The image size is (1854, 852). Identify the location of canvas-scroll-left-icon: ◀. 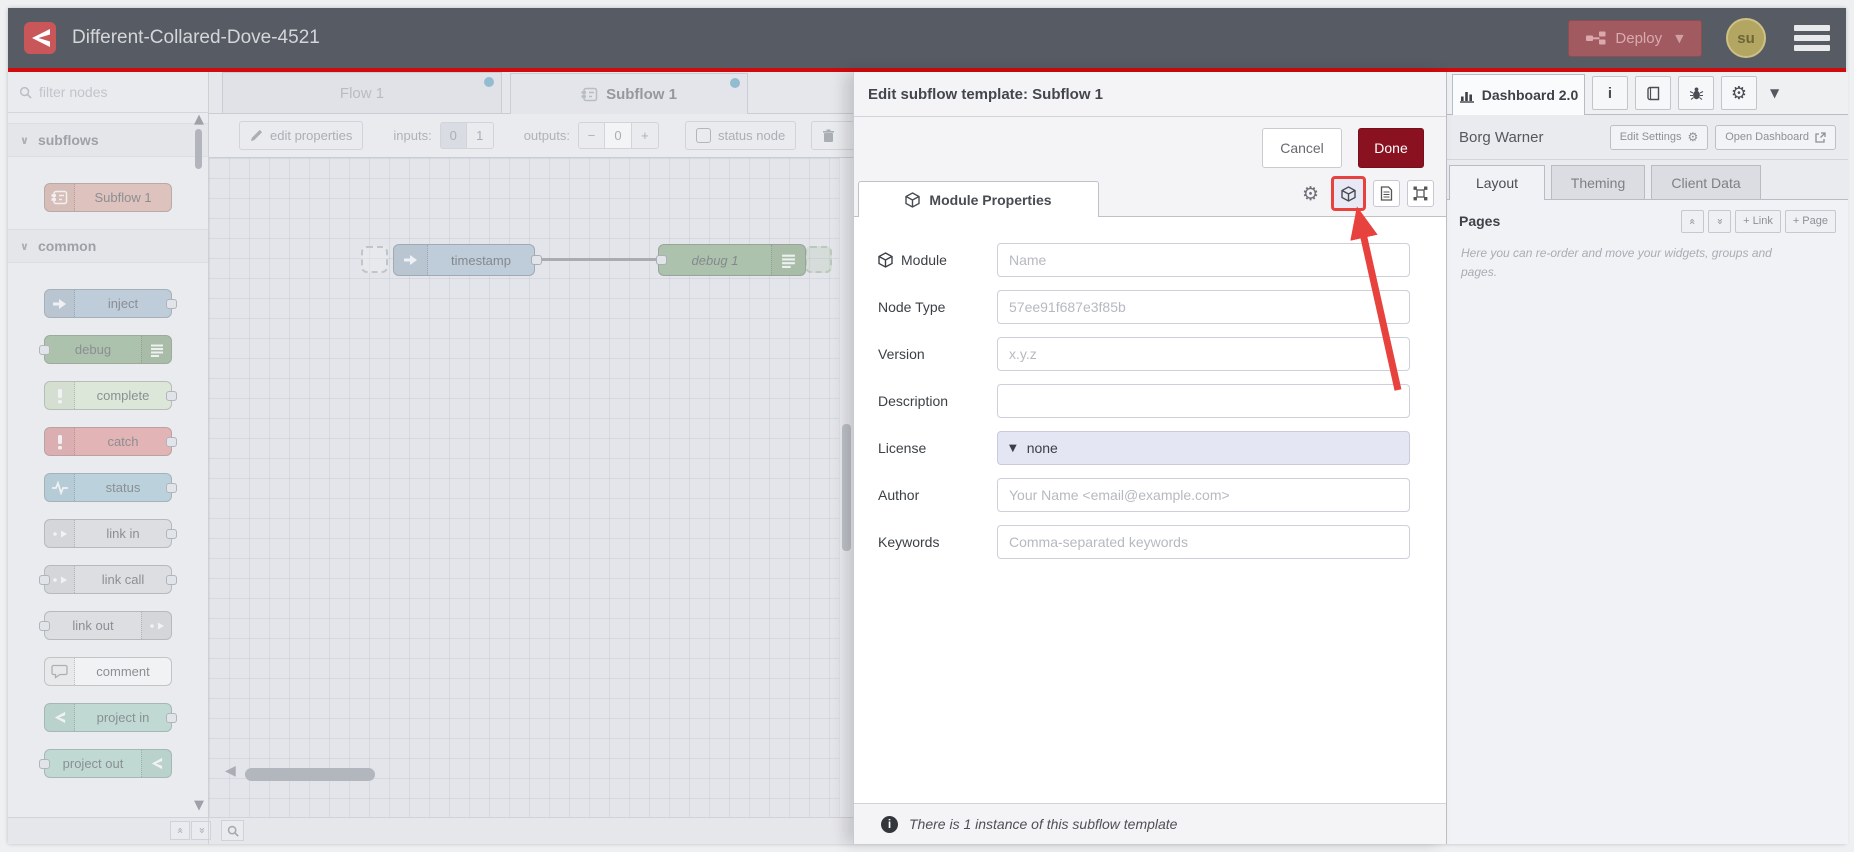
(230, 771).